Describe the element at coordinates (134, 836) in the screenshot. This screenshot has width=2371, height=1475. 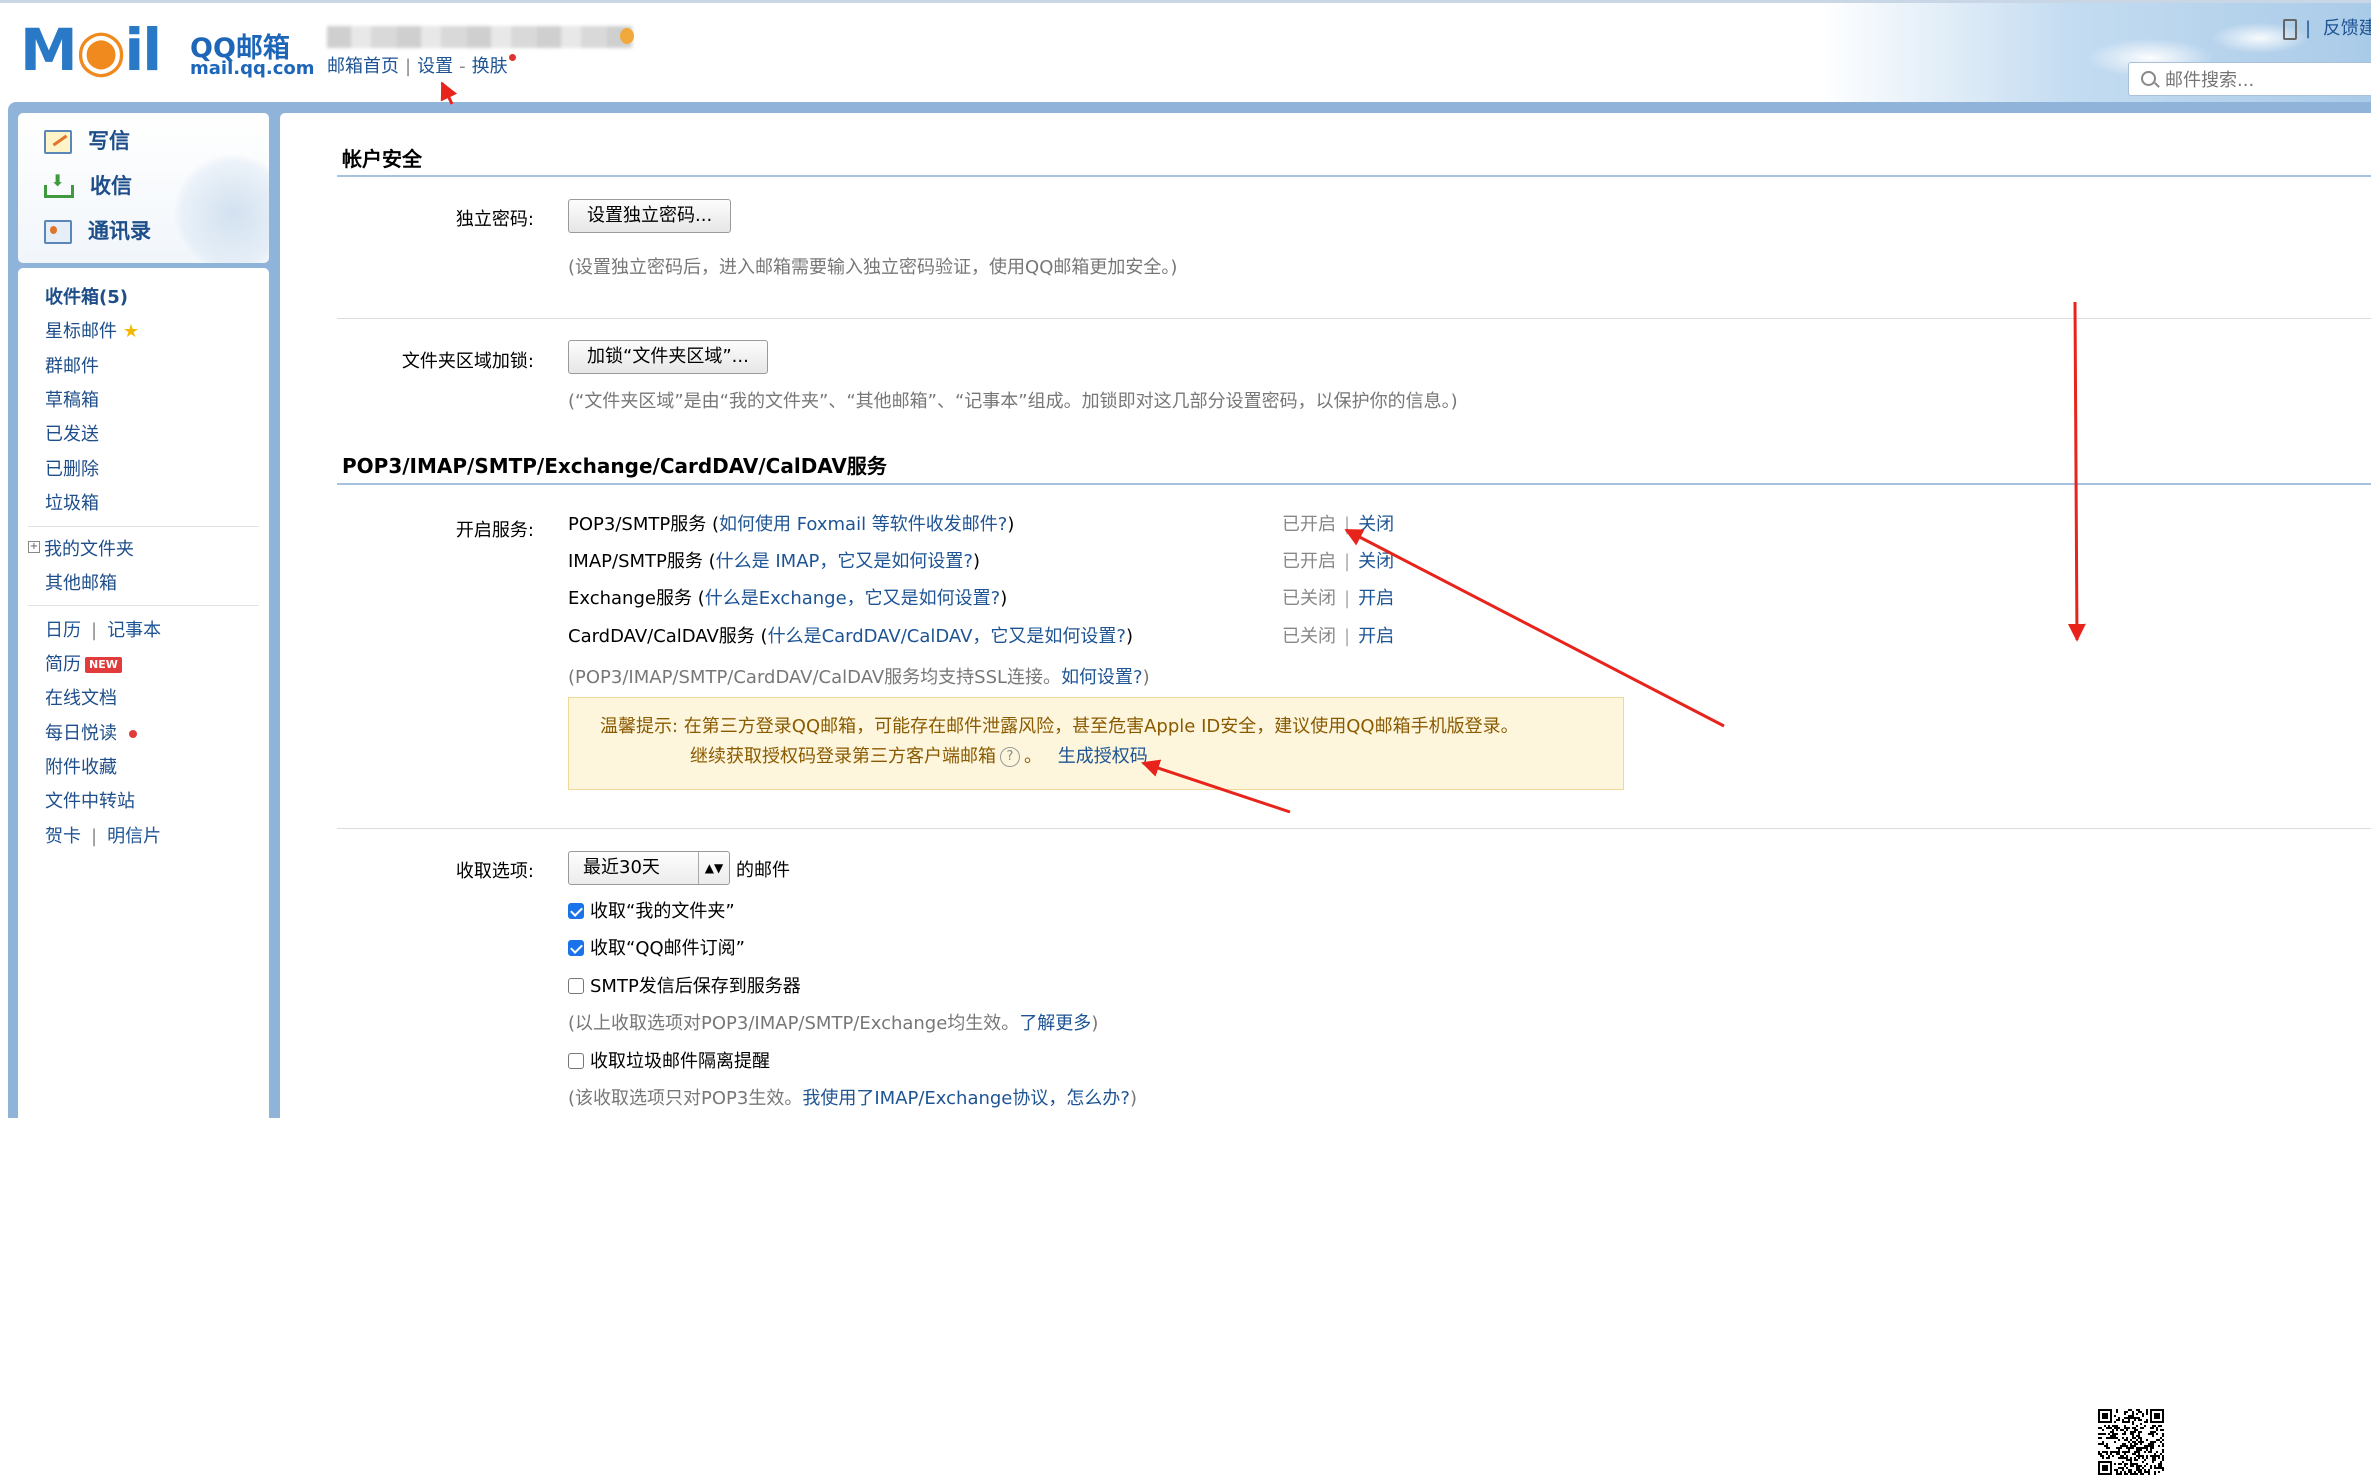
I see `postcards-link: 明信片` at that location.